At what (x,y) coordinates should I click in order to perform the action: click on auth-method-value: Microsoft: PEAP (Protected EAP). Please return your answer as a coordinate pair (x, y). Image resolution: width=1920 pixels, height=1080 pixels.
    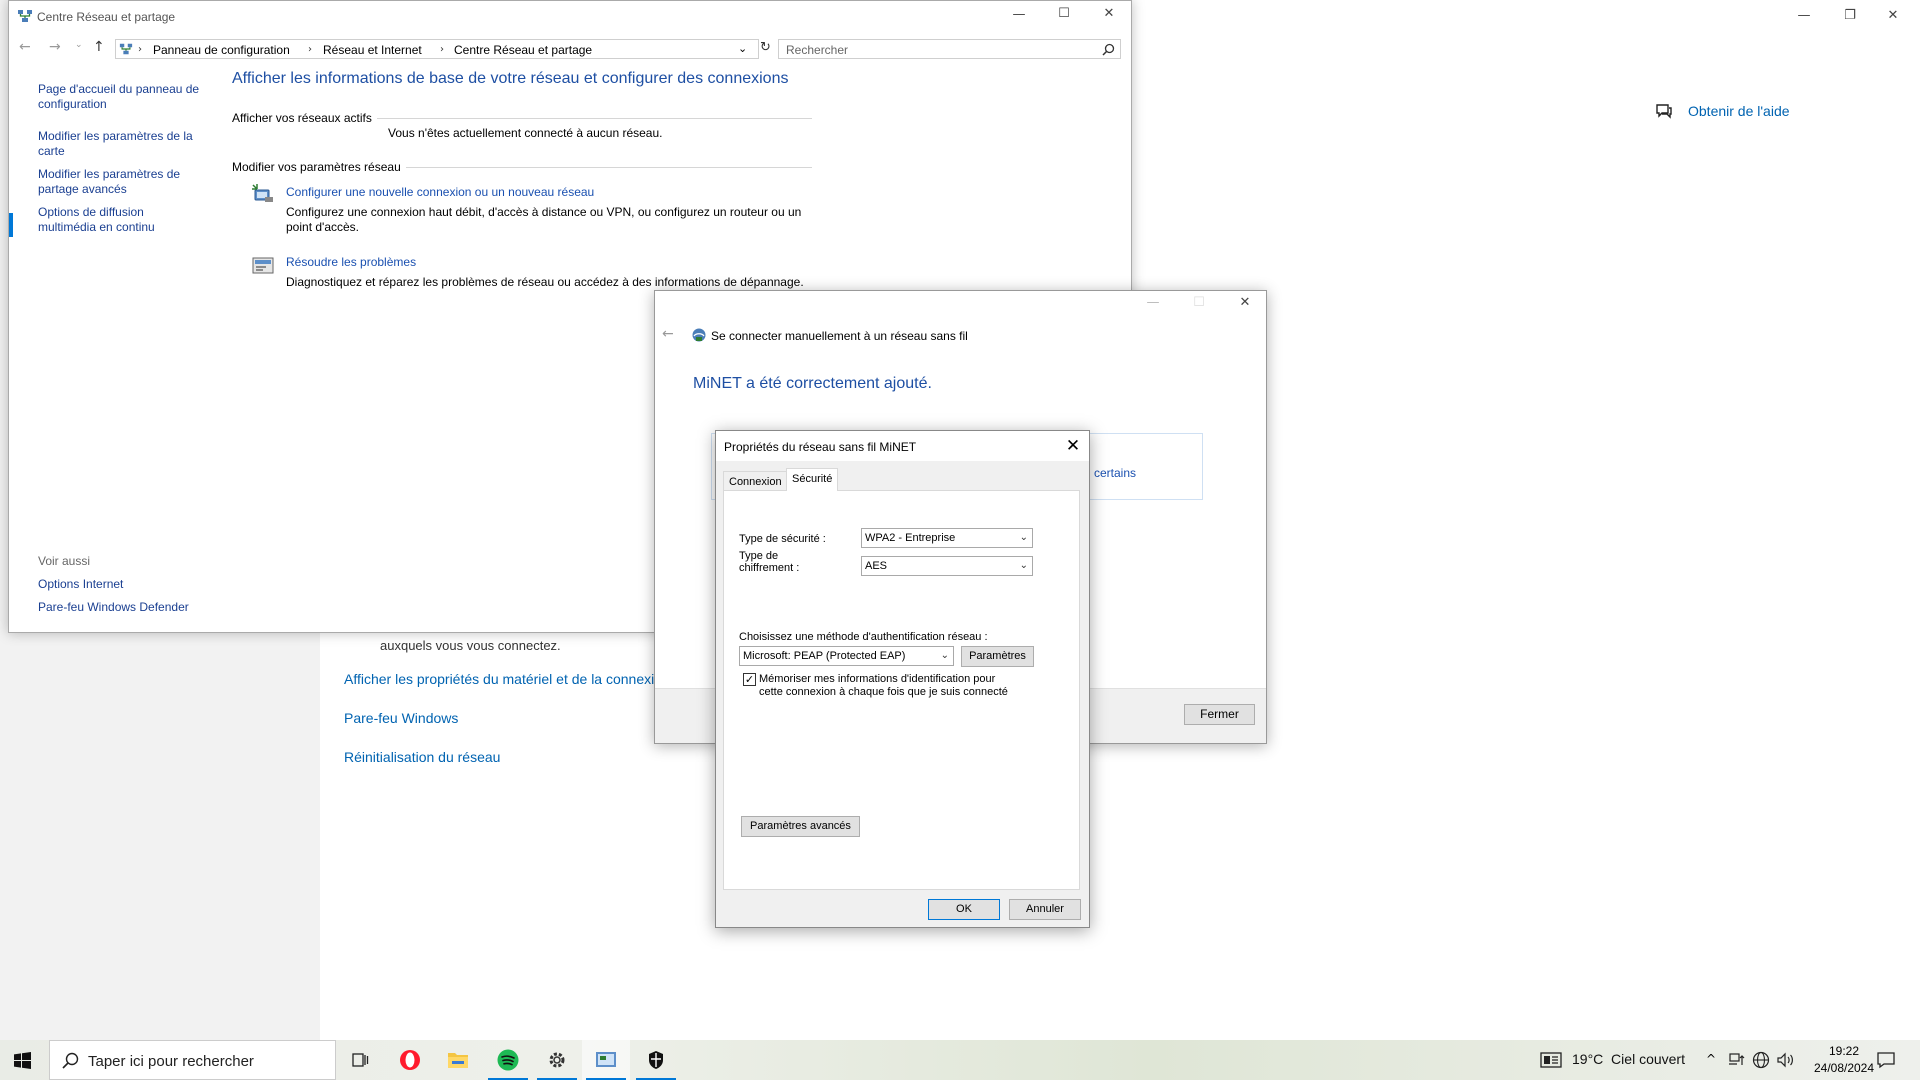
    Looking at the image, I should click on (824, 656).